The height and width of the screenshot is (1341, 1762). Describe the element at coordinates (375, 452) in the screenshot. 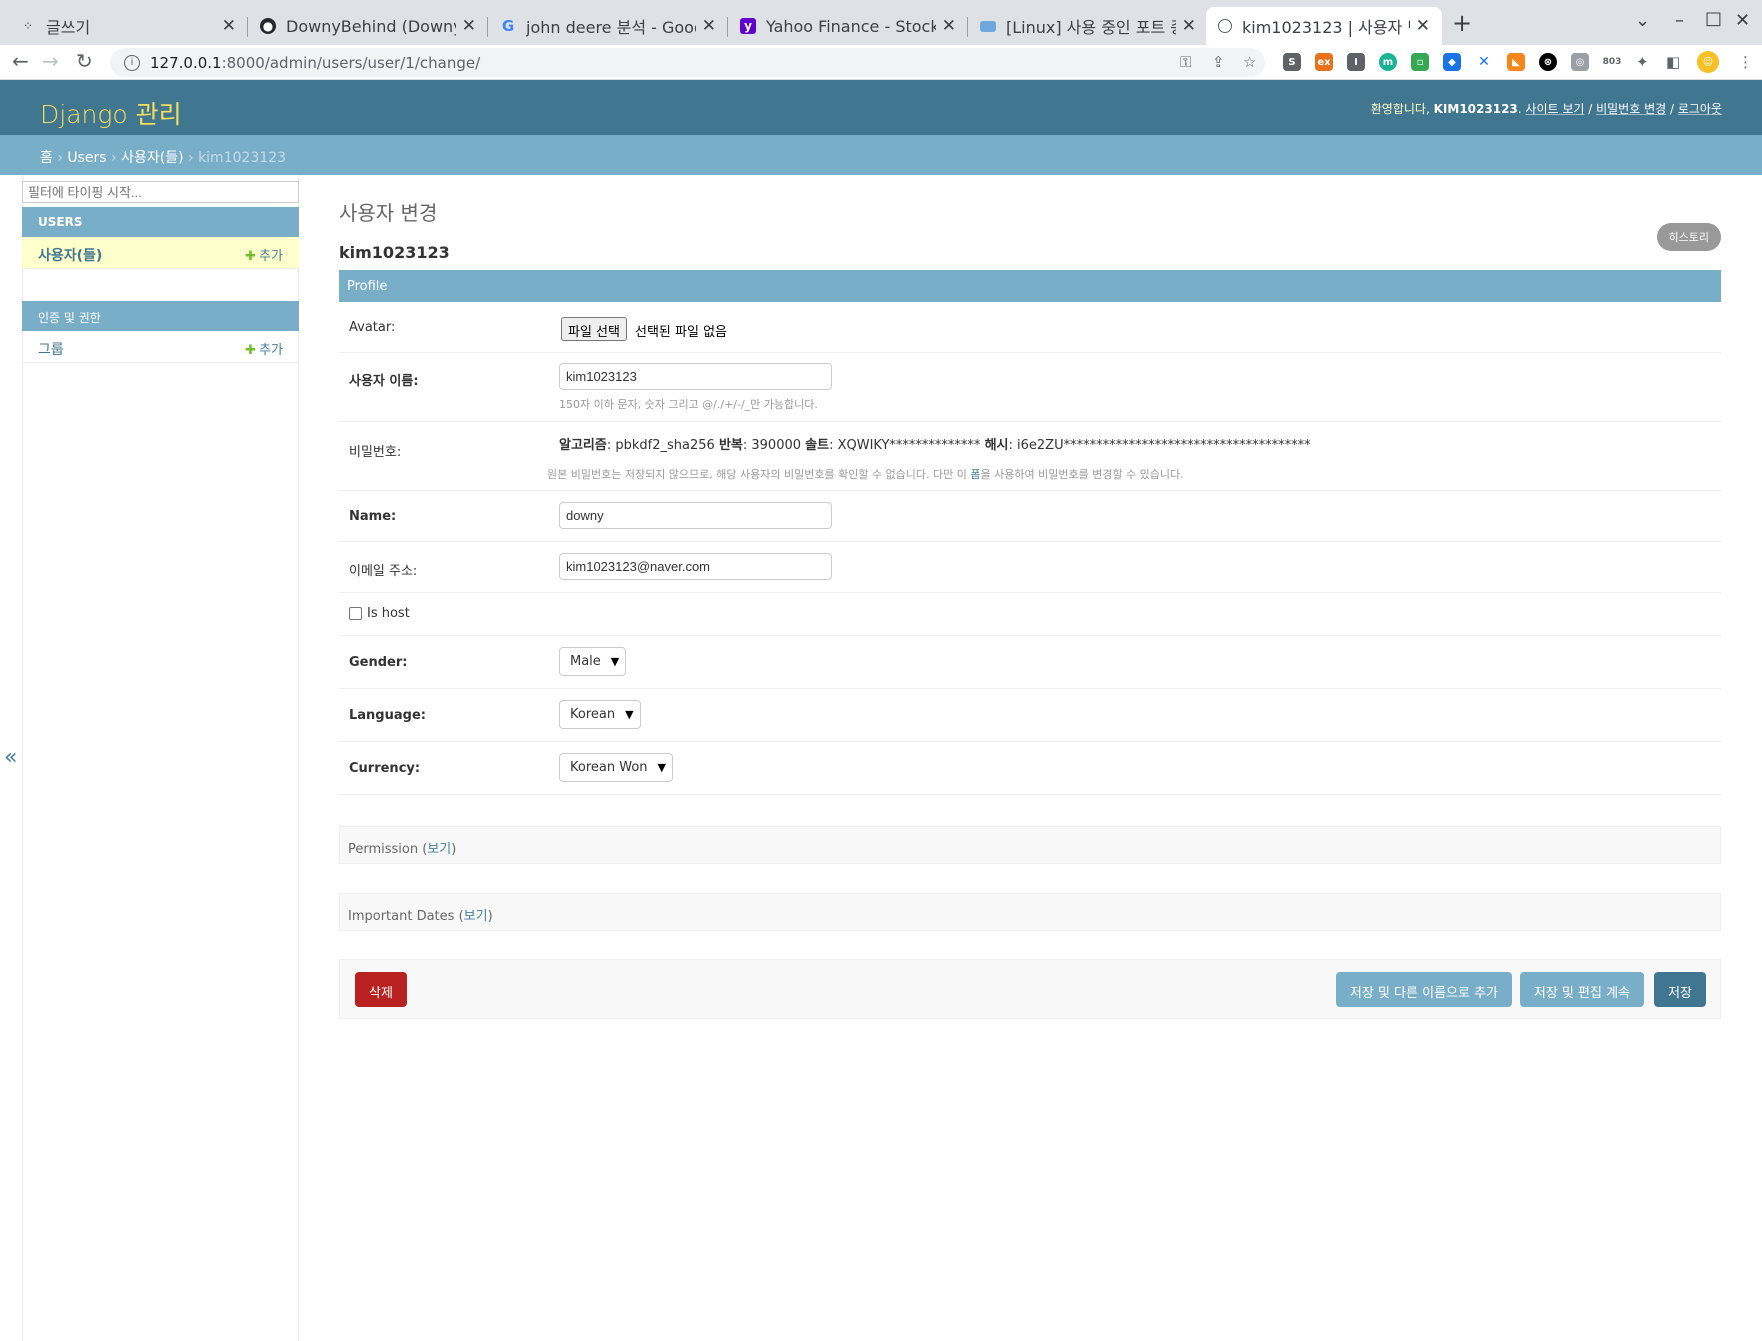

I see `password-label: 비밀번호:` at that location.